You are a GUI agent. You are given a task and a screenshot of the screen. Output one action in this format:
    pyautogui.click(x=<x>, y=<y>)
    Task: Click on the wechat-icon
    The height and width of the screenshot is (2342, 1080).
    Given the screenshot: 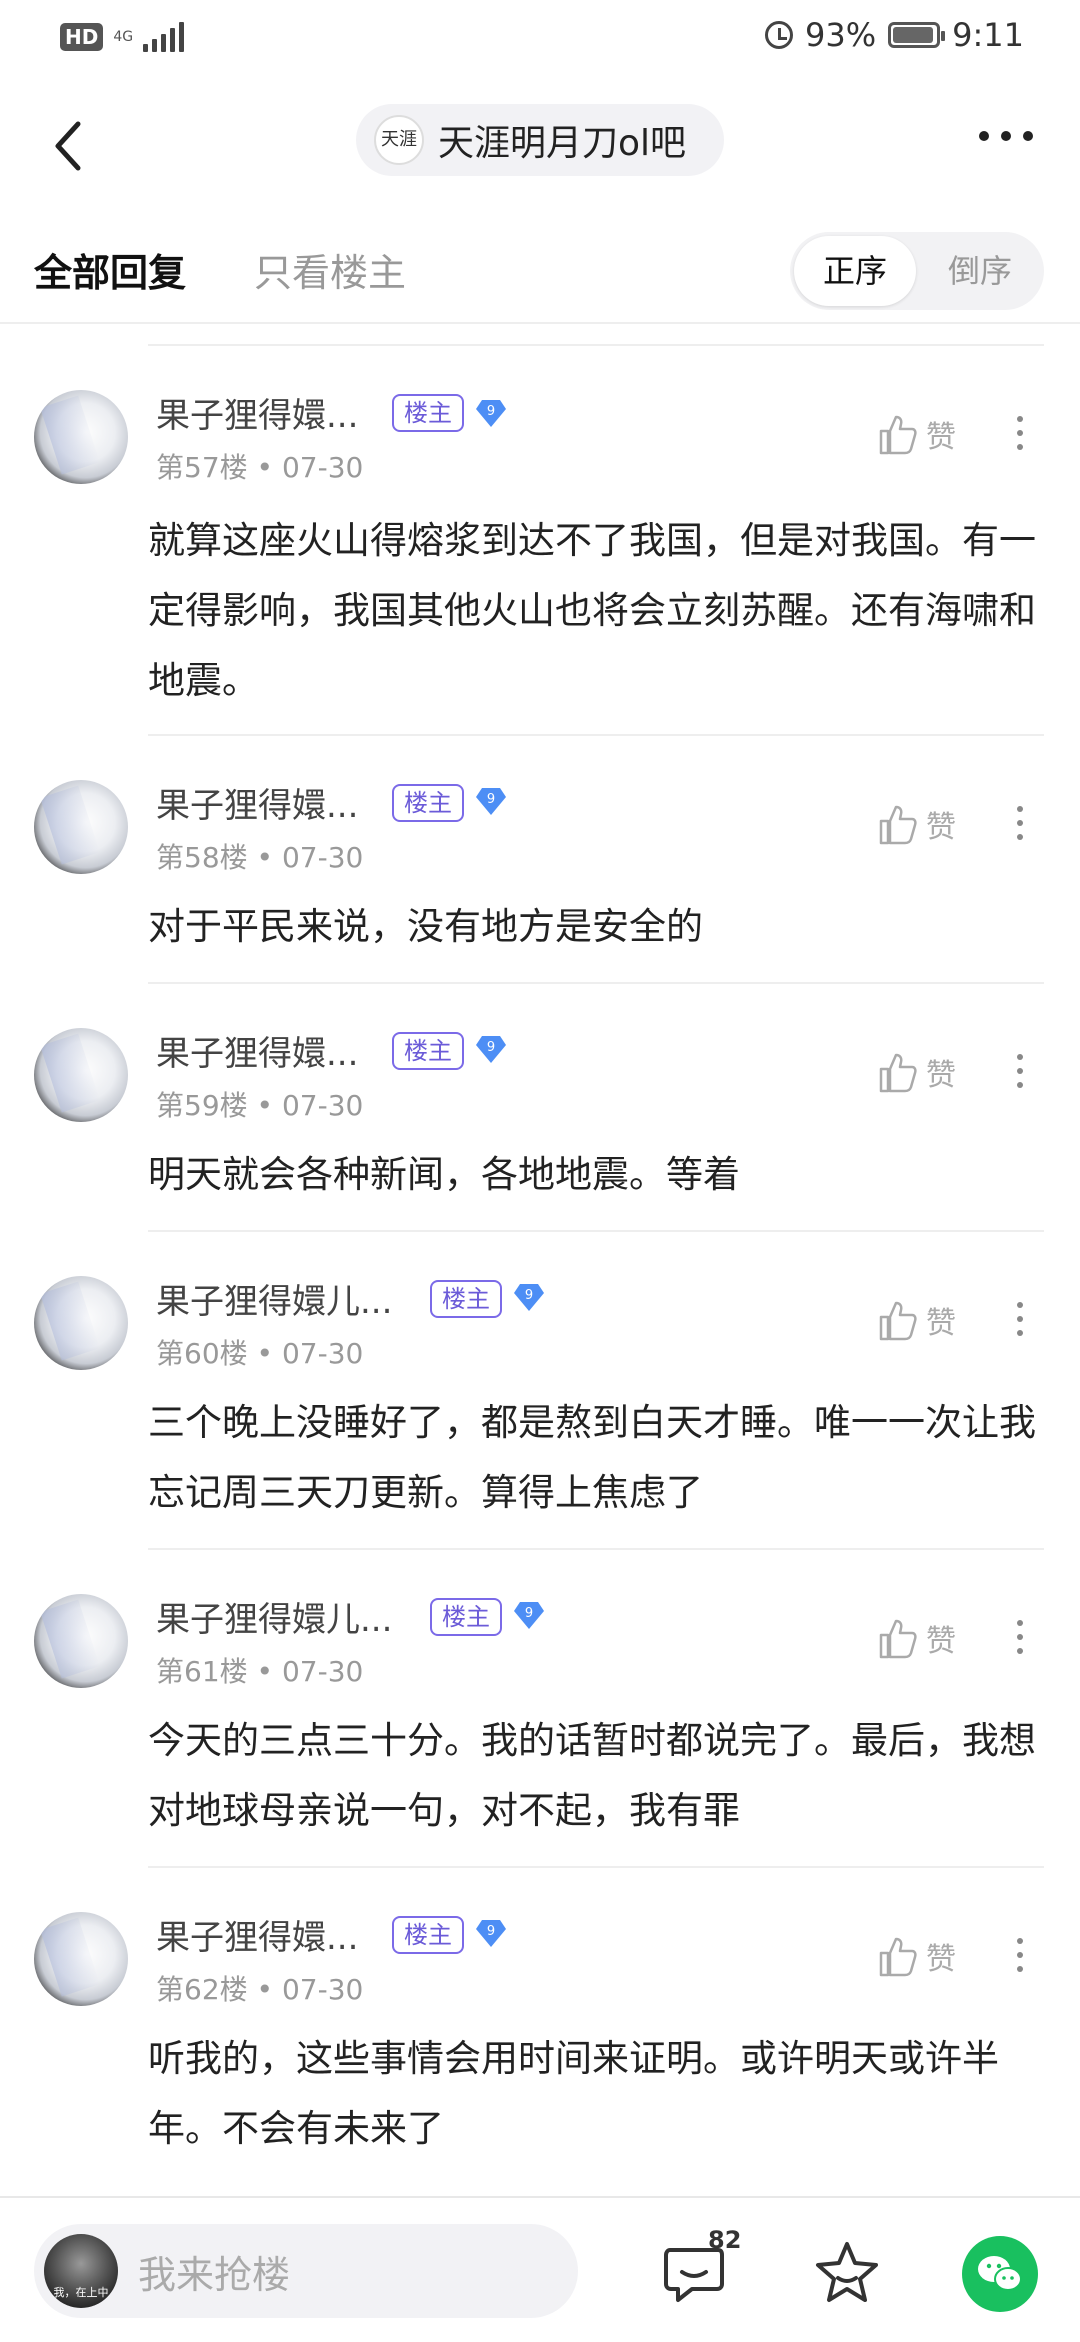 What is the action you would take?
    pyautogui.click(x=1000, y=2273)
    